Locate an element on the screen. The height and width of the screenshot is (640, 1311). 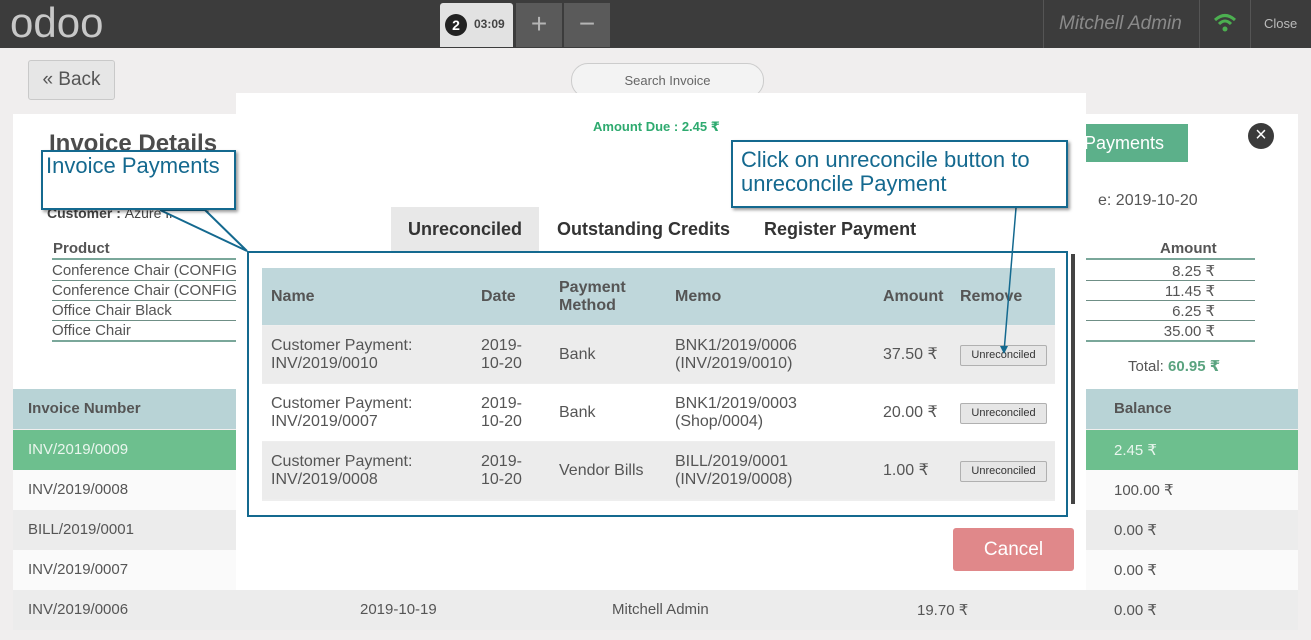
invoice-payments-callout: Invoice Payments is located at coordinates (138, 180).